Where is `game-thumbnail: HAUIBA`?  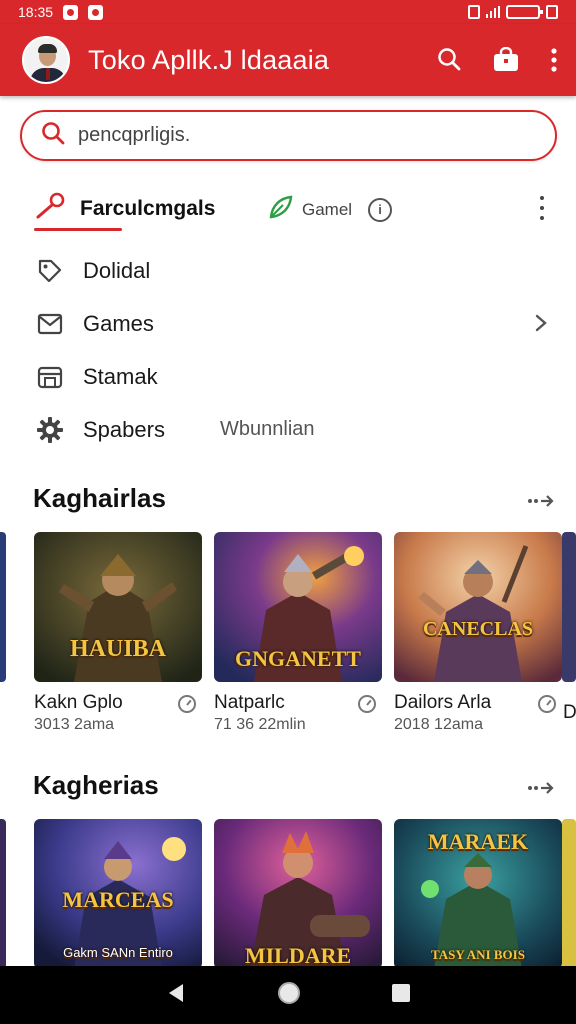 game-thumbnail: HAUIBA is located at coordinates (118, 607).